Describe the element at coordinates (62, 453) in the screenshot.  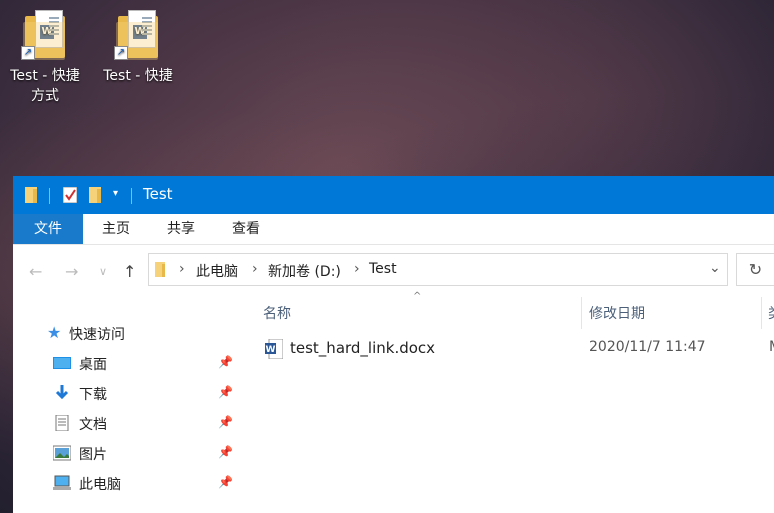
I see `pictures-icon` at that location.